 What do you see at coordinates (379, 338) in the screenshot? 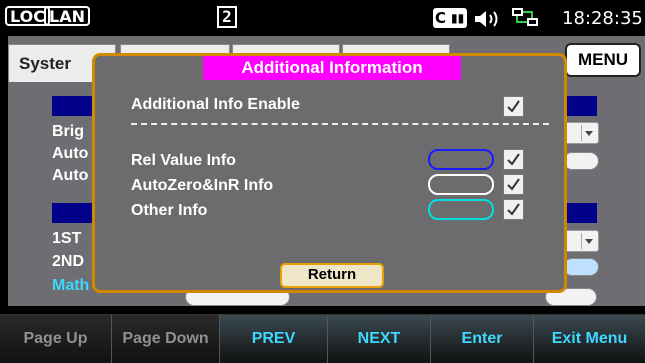
I see `next-button: NEXT` at bounding box center [379, 338].